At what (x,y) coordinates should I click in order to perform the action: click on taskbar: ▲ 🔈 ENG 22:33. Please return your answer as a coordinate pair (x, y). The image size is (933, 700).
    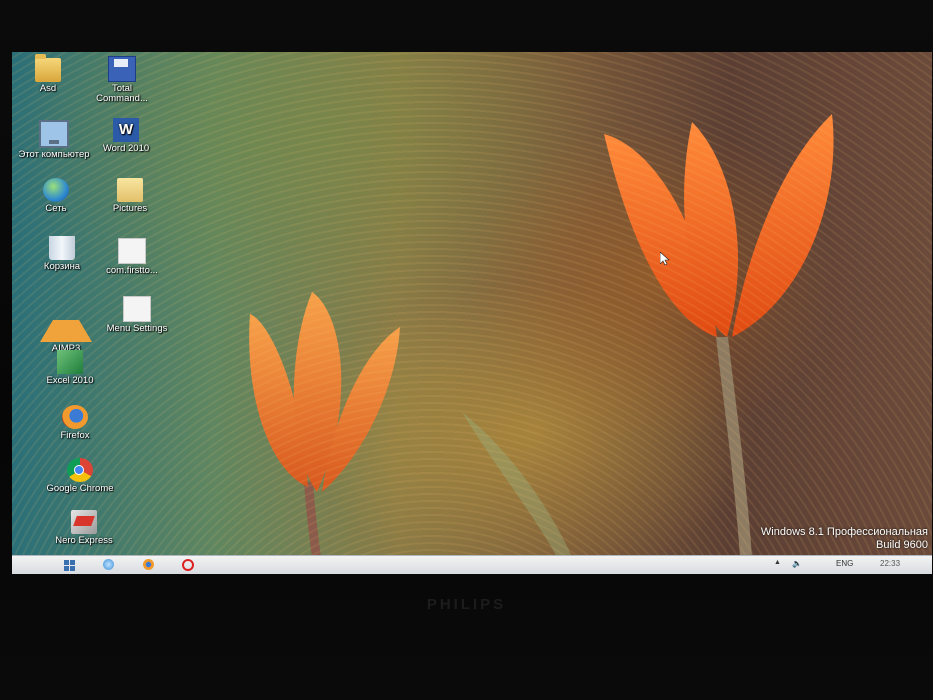
    Looking at the image, I should click on (472, 564).